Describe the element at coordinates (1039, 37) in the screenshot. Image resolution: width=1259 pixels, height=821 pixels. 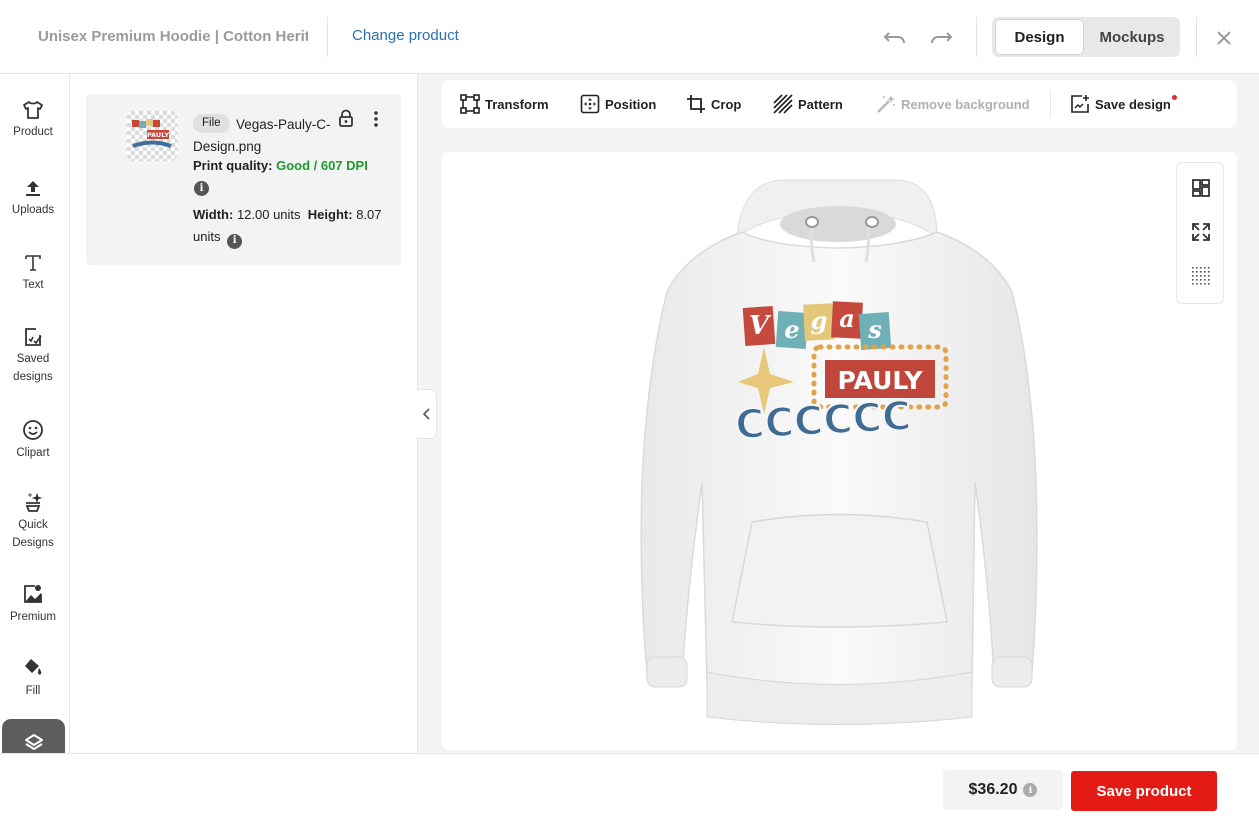
I see `tab-design: Design` at that location.